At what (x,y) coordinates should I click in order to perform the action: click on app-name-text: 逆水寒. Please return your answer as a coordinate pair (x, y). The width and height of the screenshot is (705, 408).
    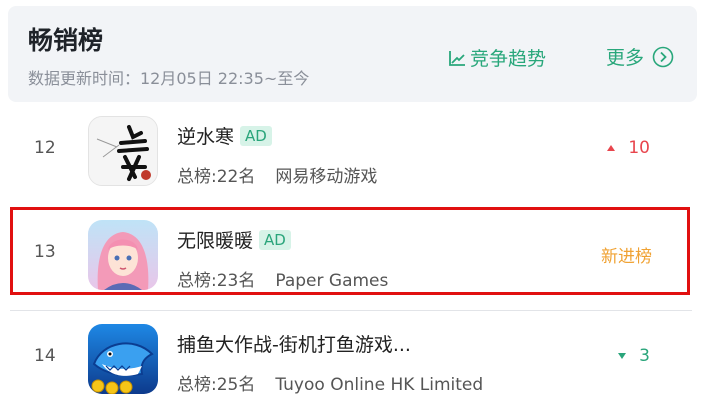
    Looking at the image, I should click on (206, 137).